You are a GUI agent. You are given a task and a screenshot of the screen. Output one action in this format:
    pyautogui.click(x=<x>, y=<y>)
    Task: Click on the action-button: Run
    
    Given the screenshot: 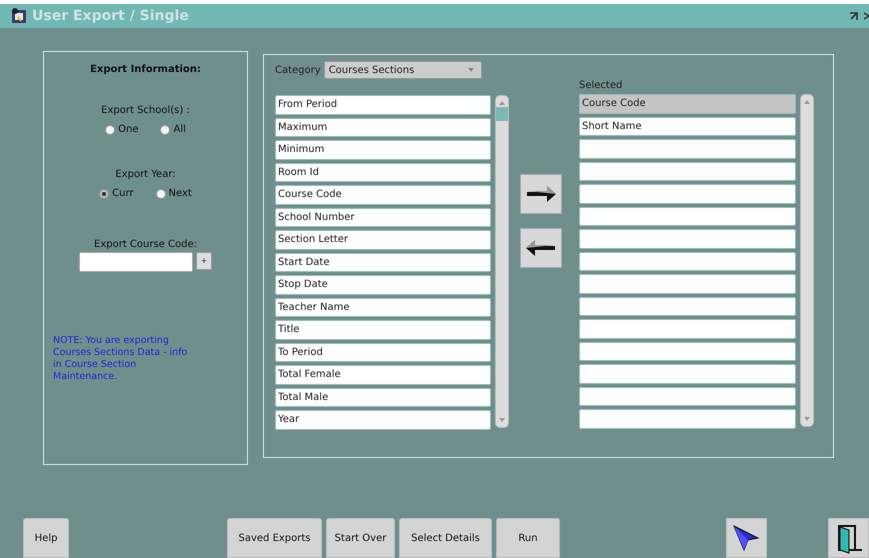 What is the action you would take?
    pyautogui.click(x=528, y=538)
    